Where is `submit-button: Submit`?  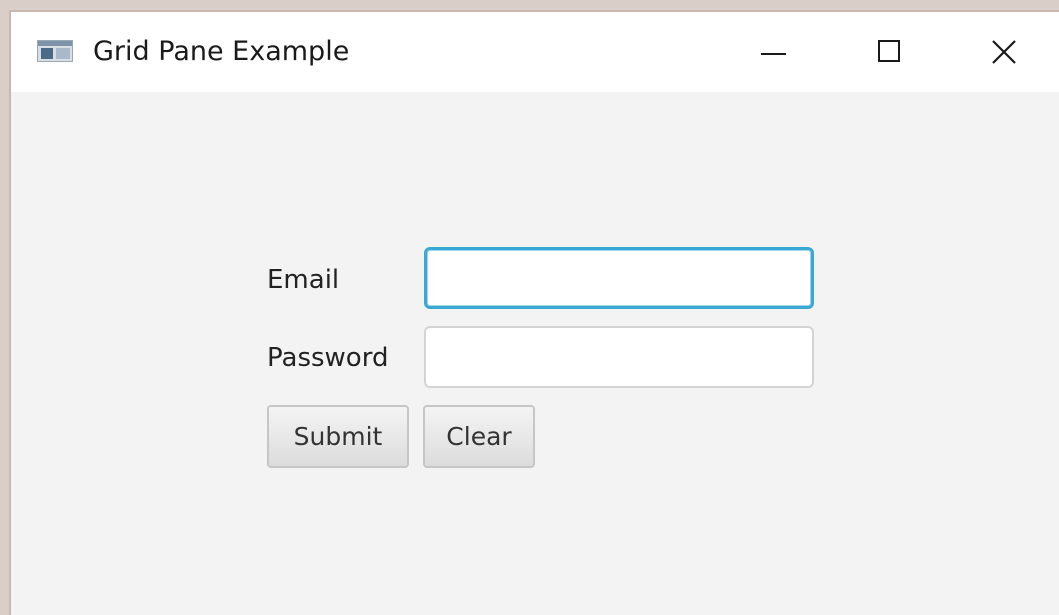
submit-button: Submit is located at coordinates (338, 436).